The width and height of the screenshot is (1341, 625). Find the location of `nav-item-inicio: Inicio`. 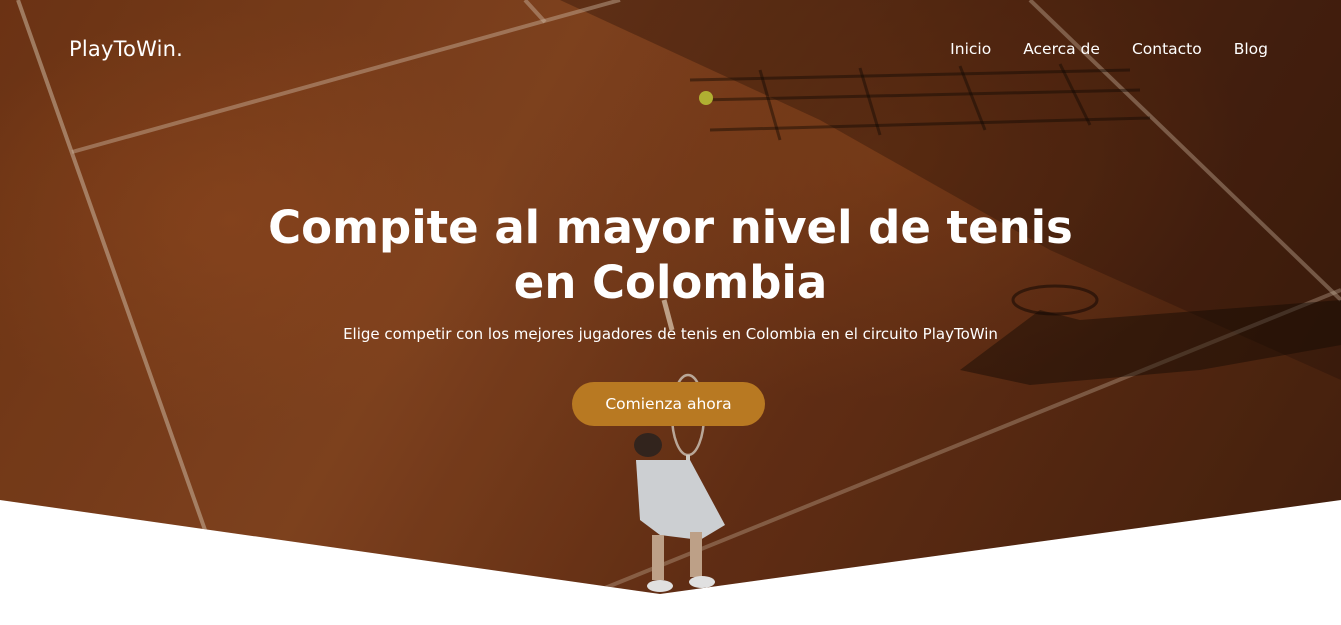

nav-item-inicio: Inicio is located at coordinates (970, 49).